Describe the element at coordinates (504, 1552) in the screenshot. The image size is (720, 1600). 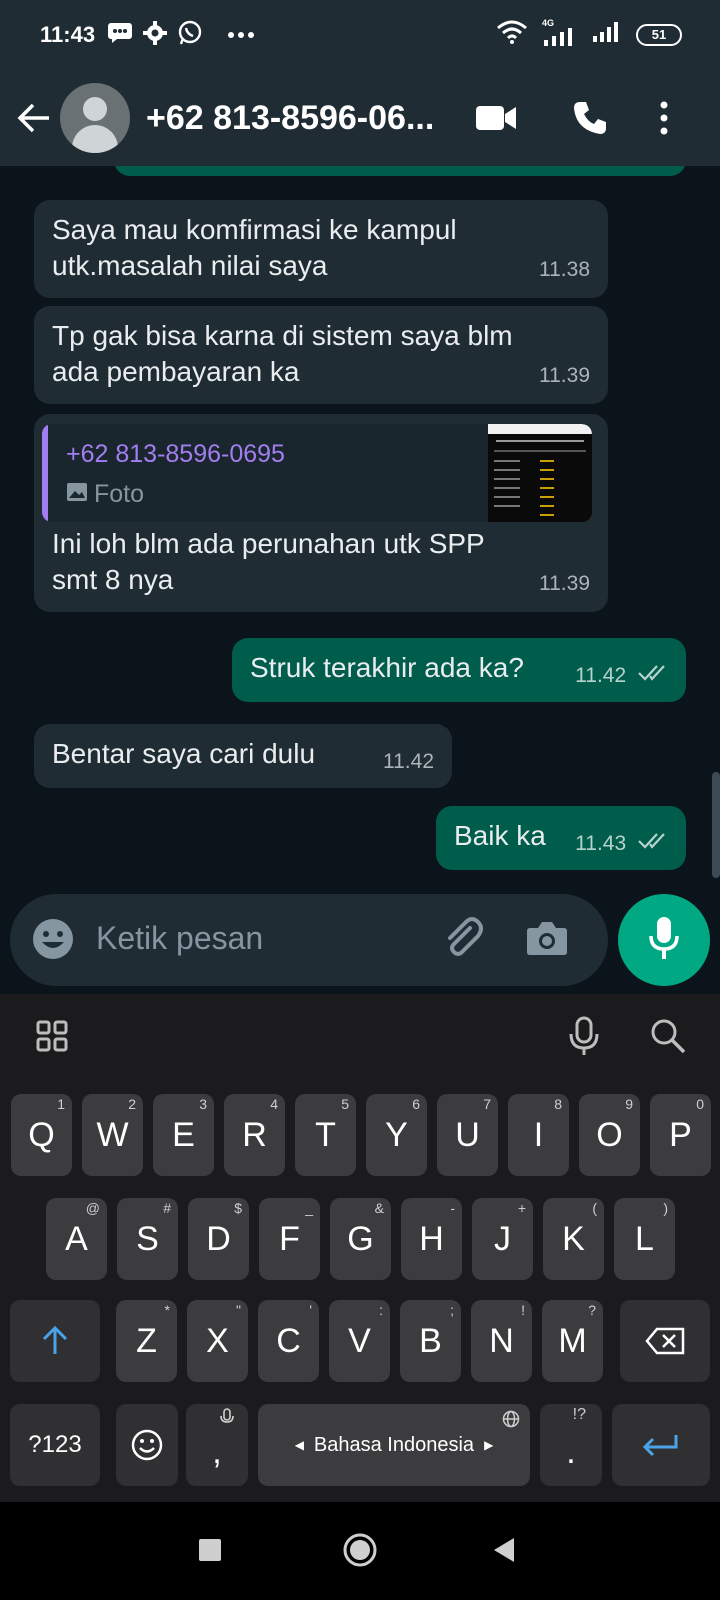
I see `back-nav-icon` at that location.